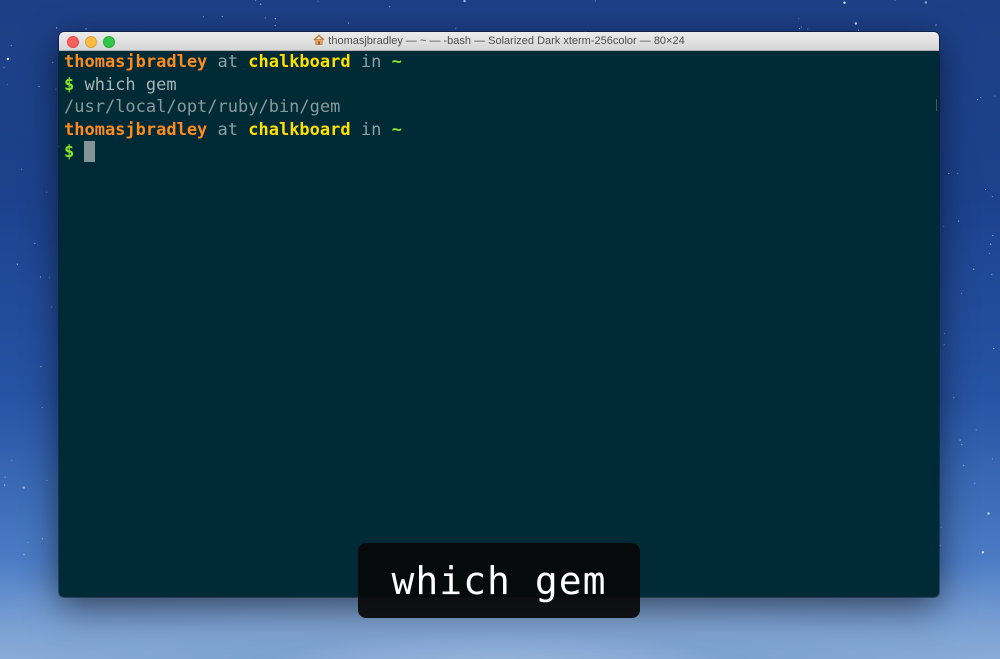  What do you see at coordinates (90, 151) in the screenshot?
I see `text-cursor` at bounding box center [90, 151].